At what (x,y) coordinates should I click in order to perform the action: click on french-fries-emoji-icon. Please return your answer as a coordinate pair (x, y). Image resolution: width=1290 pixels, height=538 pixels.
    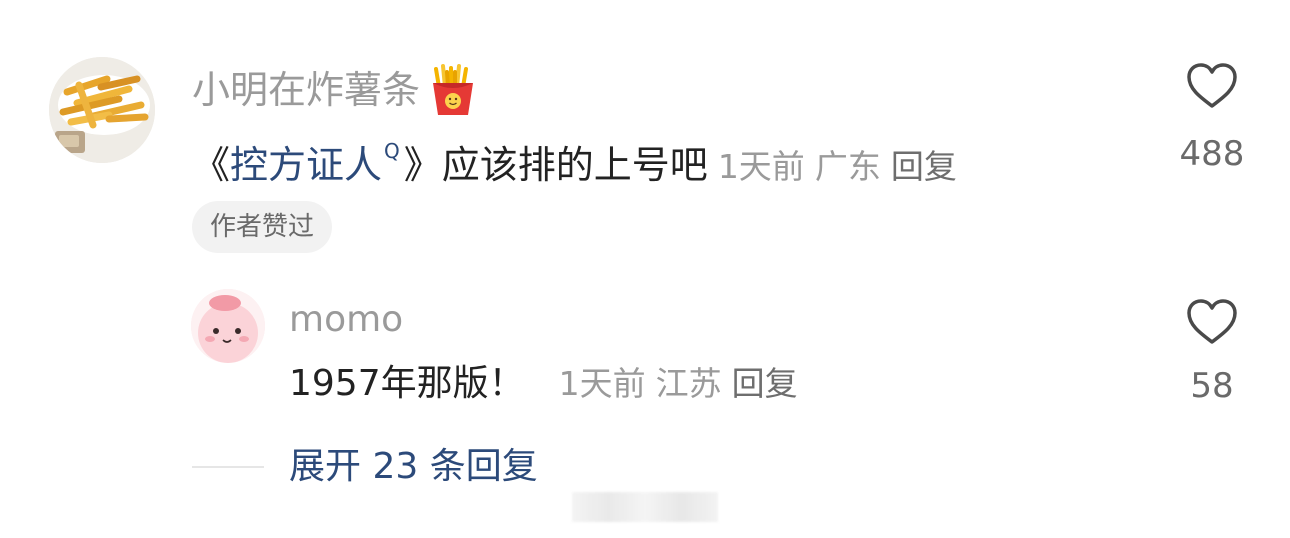
    Looking at the image, I should click on (453, 90).